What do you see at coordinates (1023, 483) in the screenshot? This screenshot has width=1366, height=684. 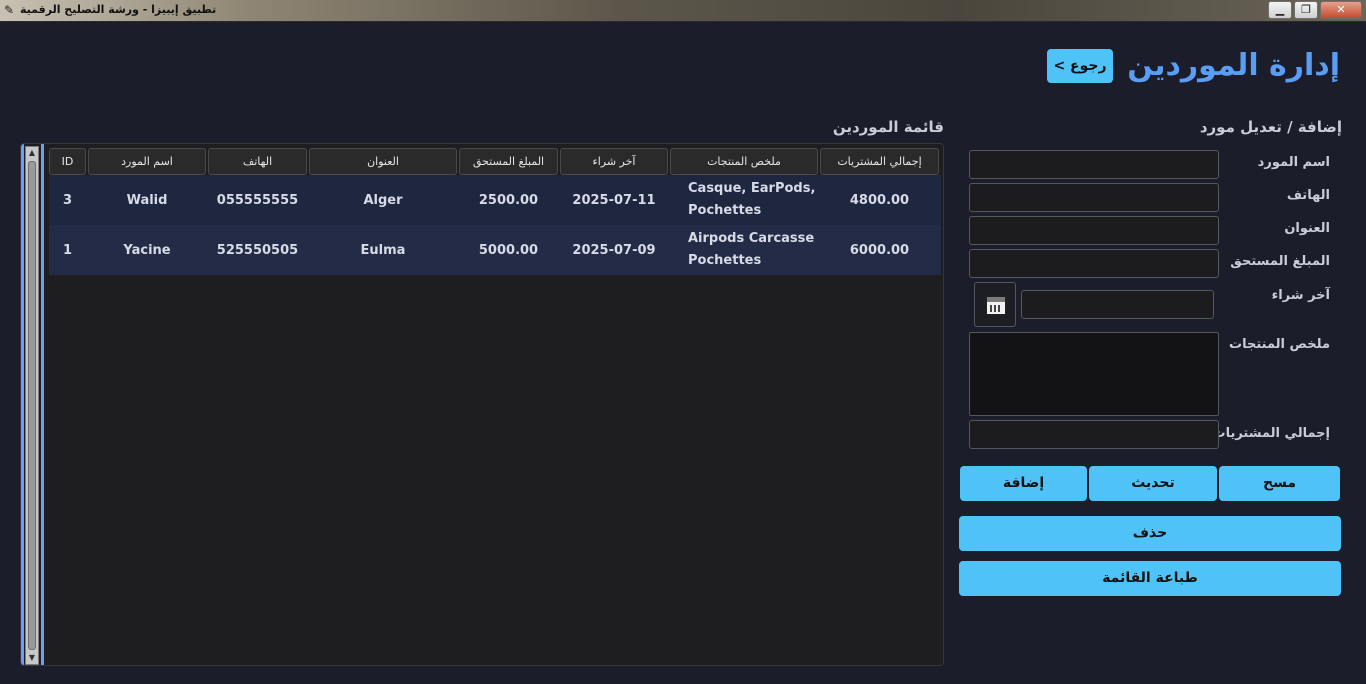 I see `add-button: إضافة` at bounding box center [1023, 483].